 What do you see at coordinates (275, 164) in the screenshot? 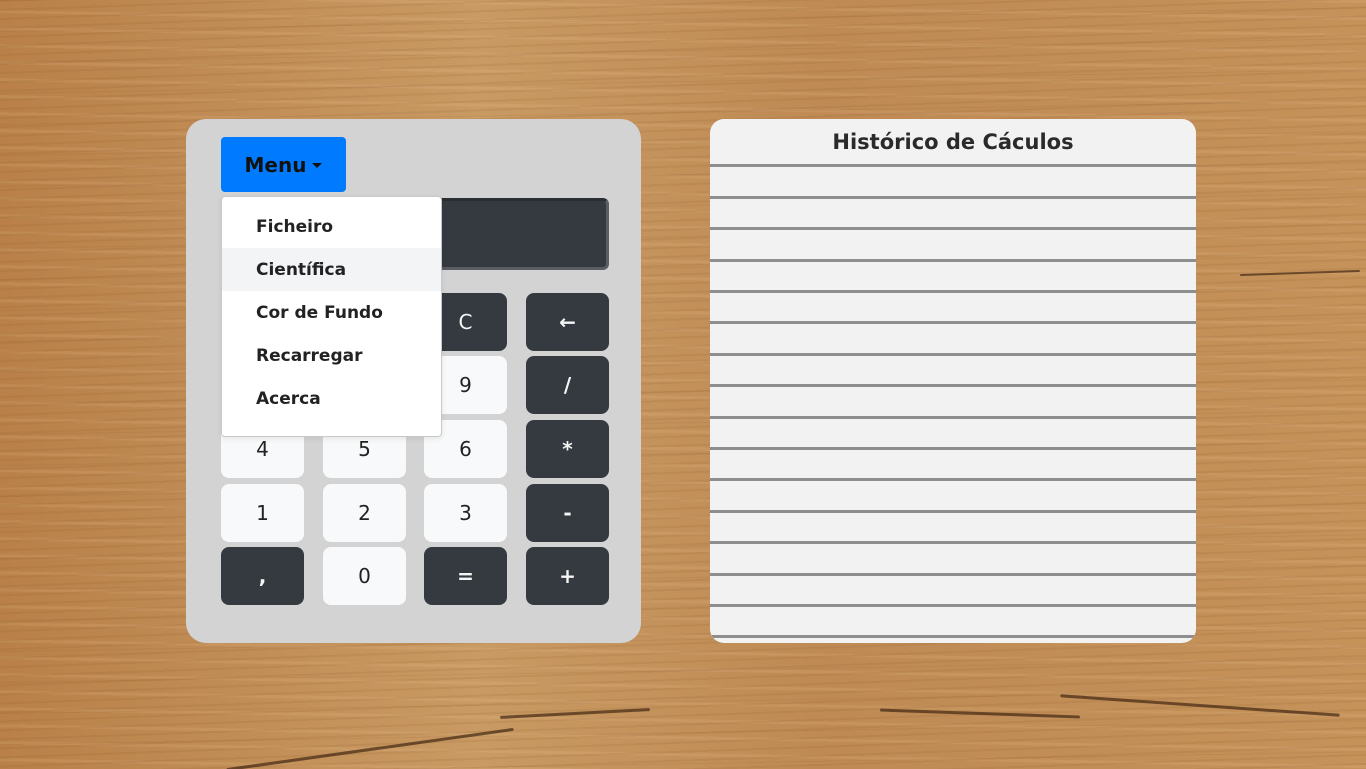
I see `menu-button-label: Menu` at bounding box center [275, 164].